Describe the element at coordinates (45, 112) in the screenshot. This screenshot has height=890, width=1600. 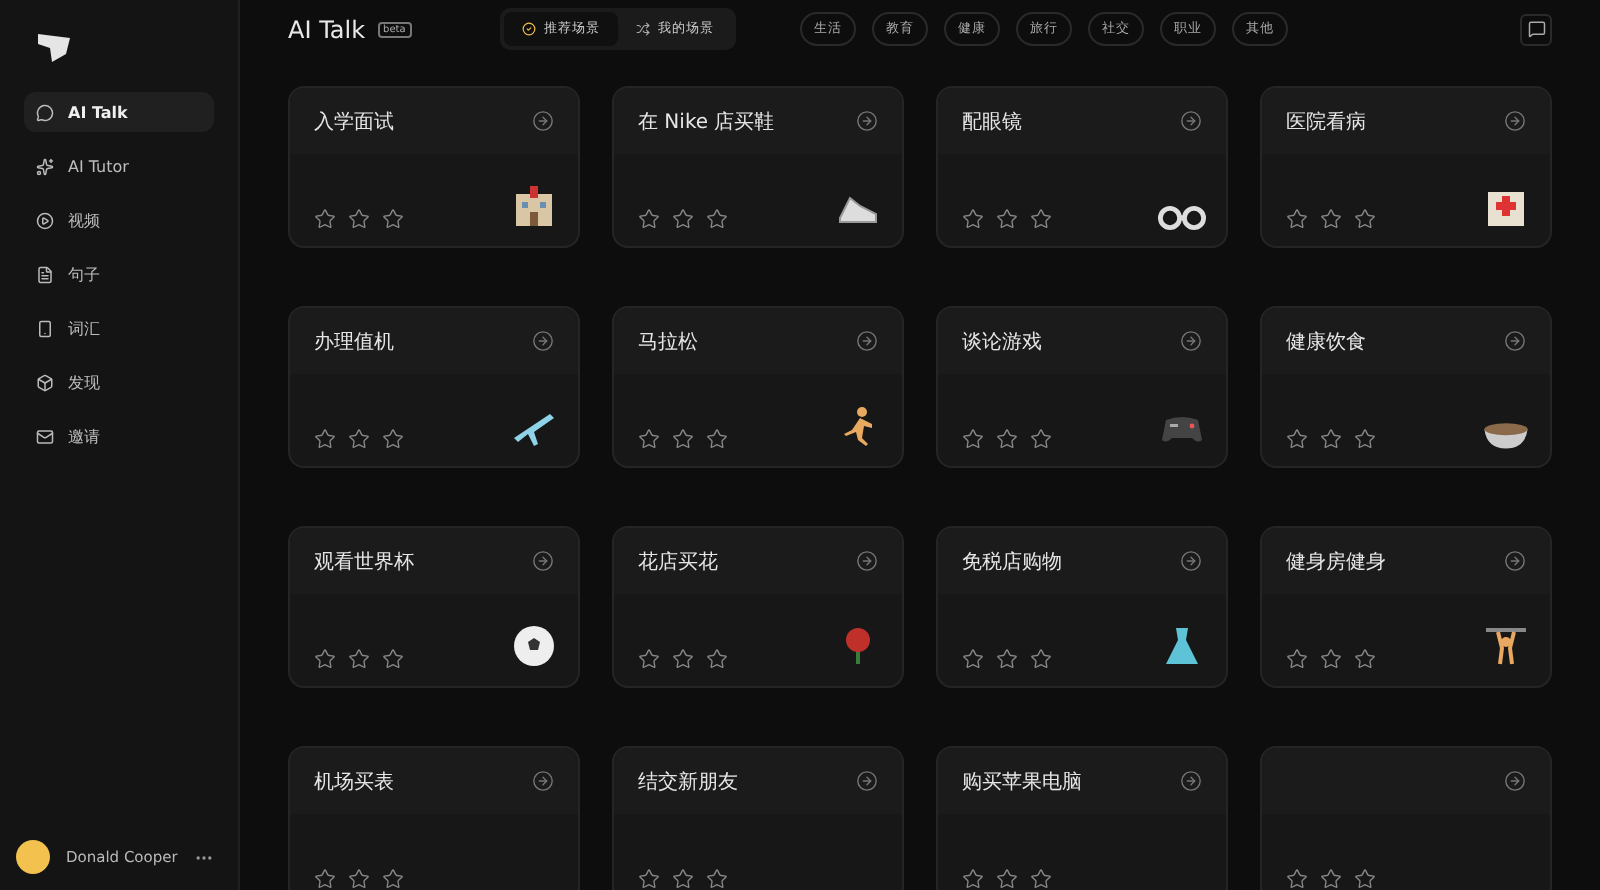
I see `chat-icon` at that location.